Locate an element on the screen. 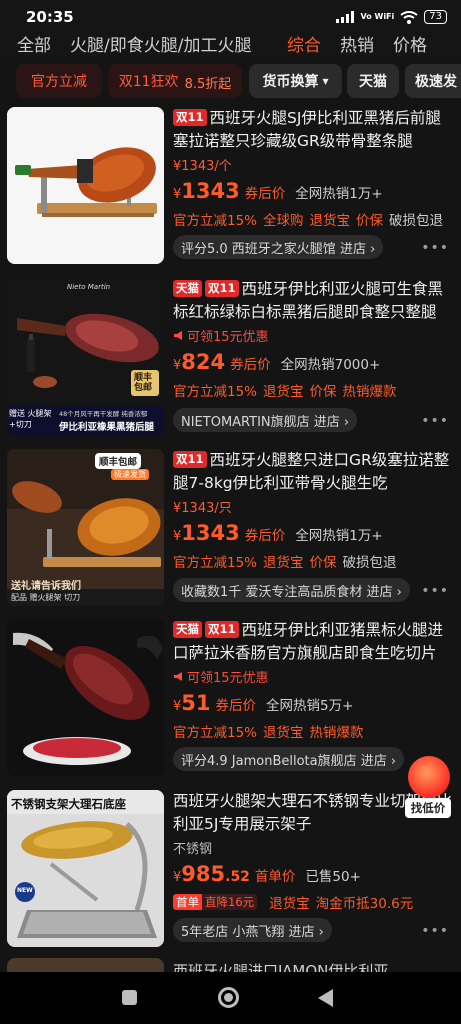 Image resolution: width=461 pixels, height=1024 pixels. first-order-badge: 首单 直降16元 is located at coordinates (218, 902).